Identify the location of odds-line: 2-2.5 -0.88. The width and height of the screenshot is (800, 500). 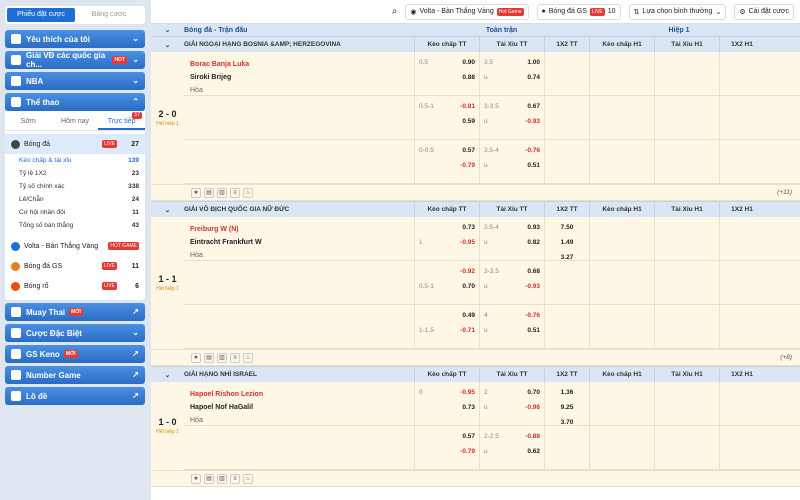
(512, 436).